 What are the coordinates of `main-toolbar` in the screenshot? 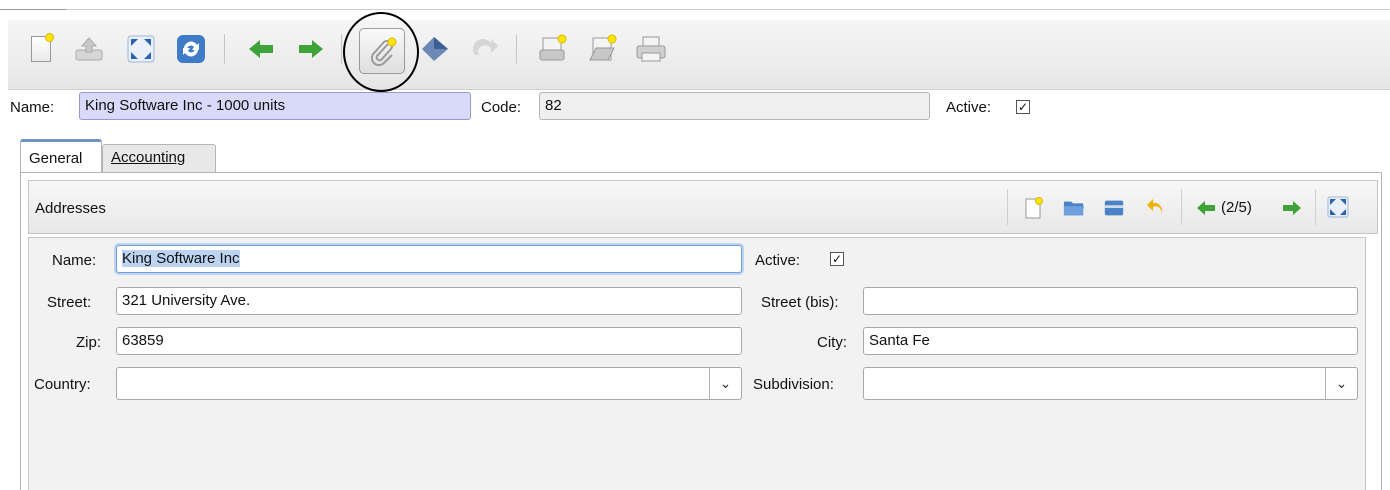 It's located at (699, 55).